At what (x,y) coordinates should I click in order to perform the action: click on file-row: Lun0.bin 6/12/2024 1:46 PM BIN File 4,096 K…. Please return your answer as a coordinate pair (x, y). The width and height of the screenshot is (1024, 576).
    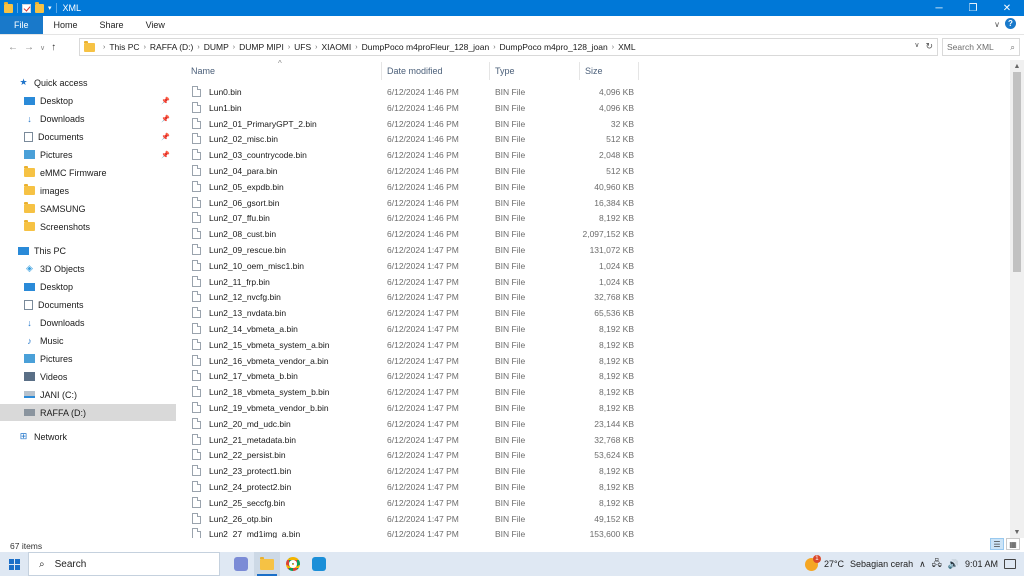
    Looking at the image, I should click on (408, 92).